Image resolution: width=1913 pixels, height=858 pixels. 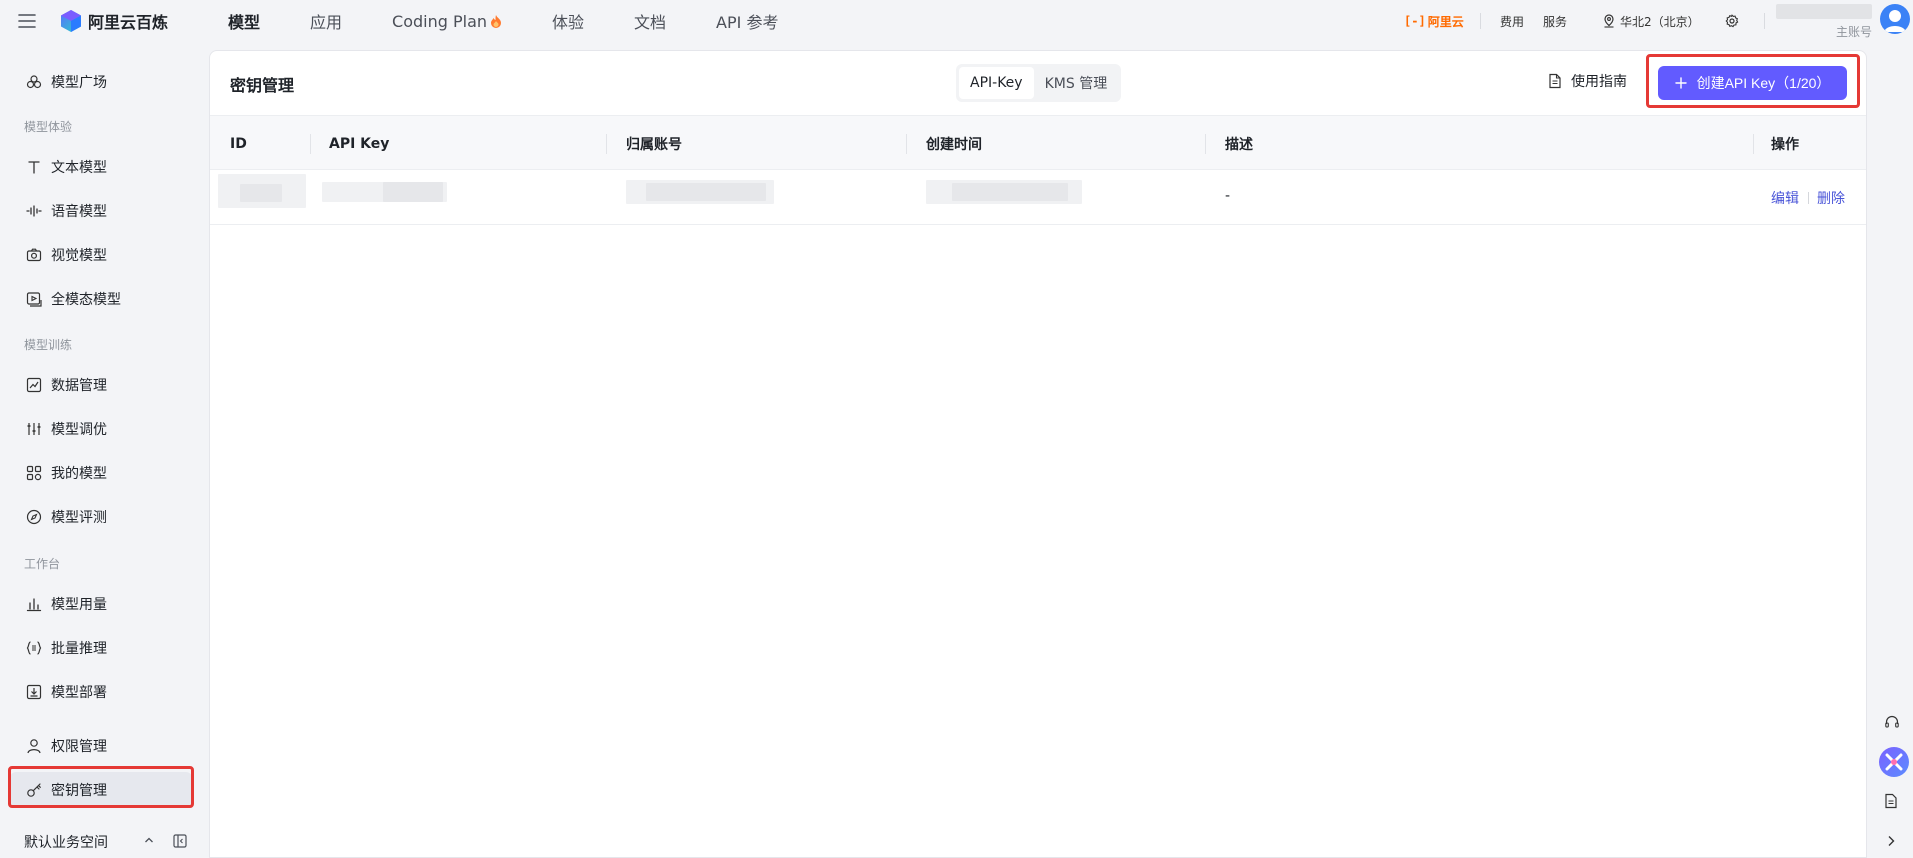 I want to click on workspace-name: 默认业务空间, so click(x=66, y=842).